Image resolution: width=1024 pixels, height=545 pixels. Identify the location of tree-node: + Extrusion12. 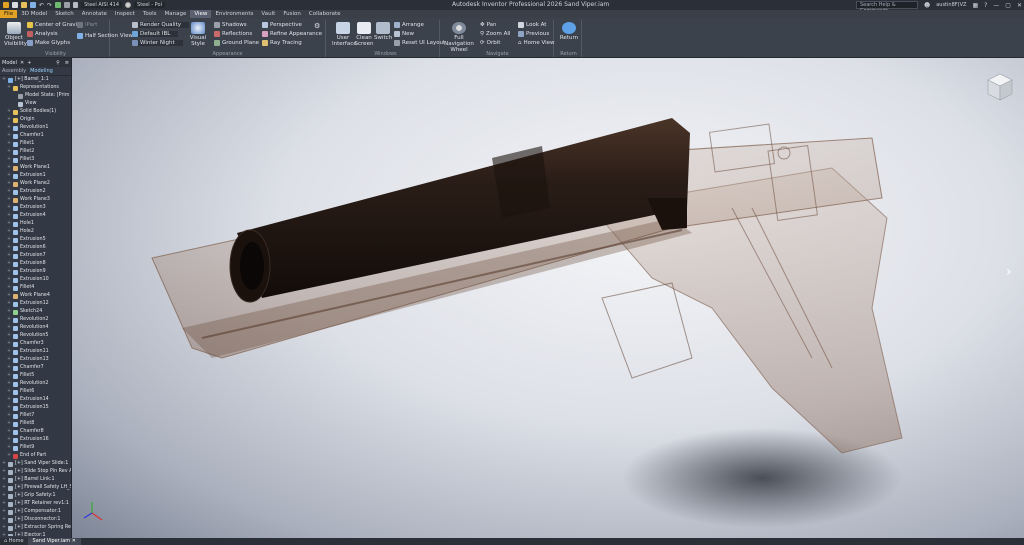
(35, 304).